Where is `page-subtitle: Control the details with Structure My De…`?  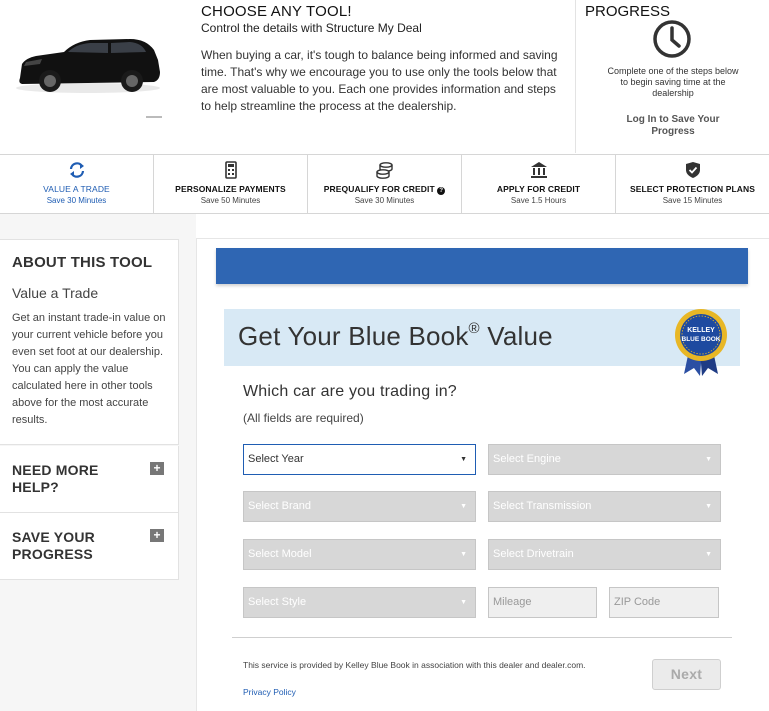
page-subtitle: Control the details with Structure My De… is located at coordinates (311, 28).